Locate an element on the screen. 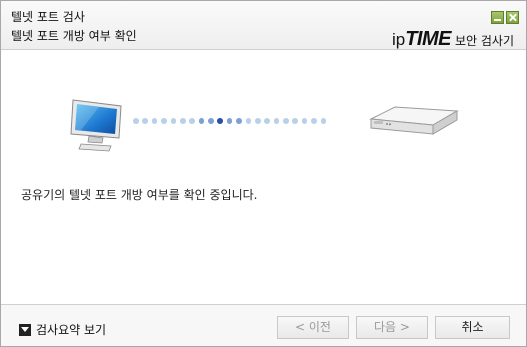 The width and height of the screenshot is (527, 347). brand-ip: ip is located at coordinates (398, 39).